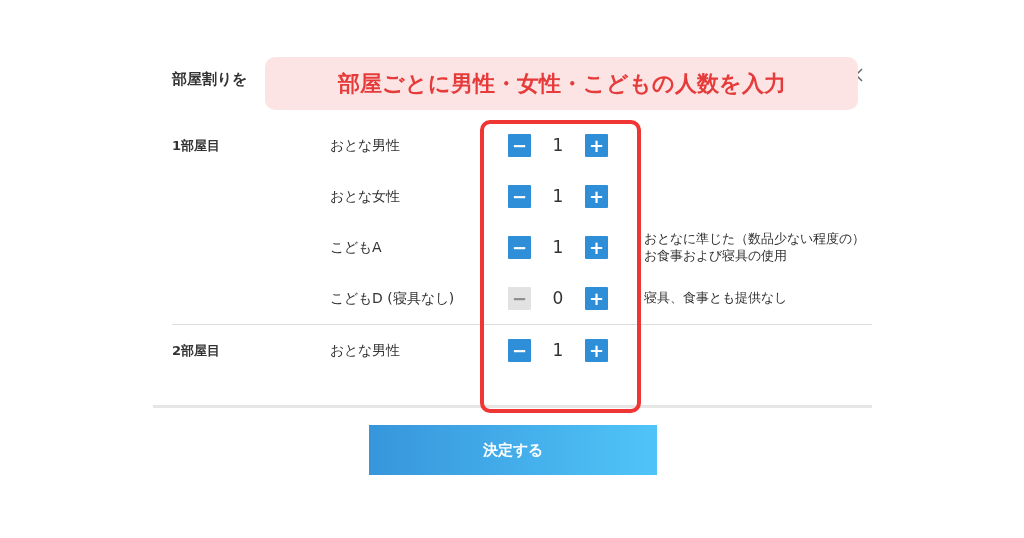  Describe the element at coordinates (365, 196) in the screenshot. I see `guest-type-label: おとな女性` at that location.